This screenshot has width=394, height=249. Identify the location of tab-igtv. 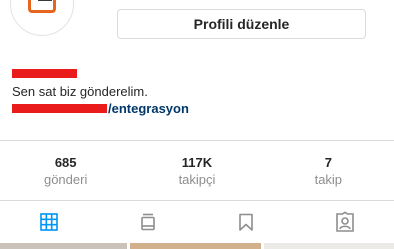
(148, 222).